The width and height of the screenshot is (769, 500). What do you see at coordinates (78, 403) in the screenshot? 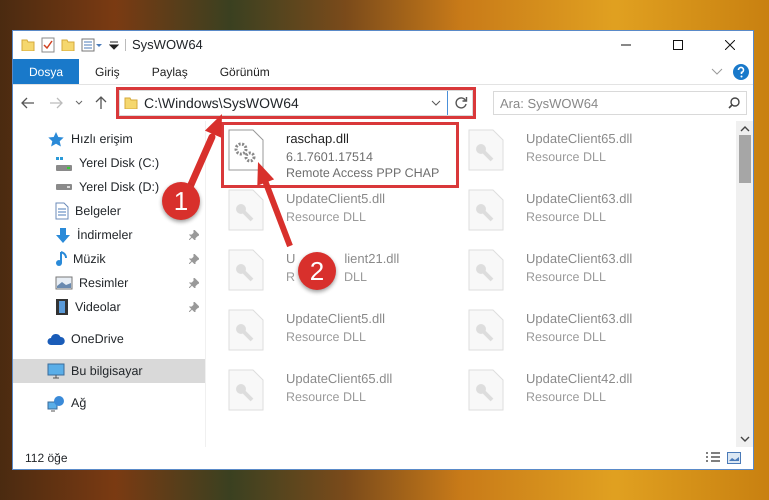
I see `sidebar-label: Ağ` at bounding box center [78, 403].